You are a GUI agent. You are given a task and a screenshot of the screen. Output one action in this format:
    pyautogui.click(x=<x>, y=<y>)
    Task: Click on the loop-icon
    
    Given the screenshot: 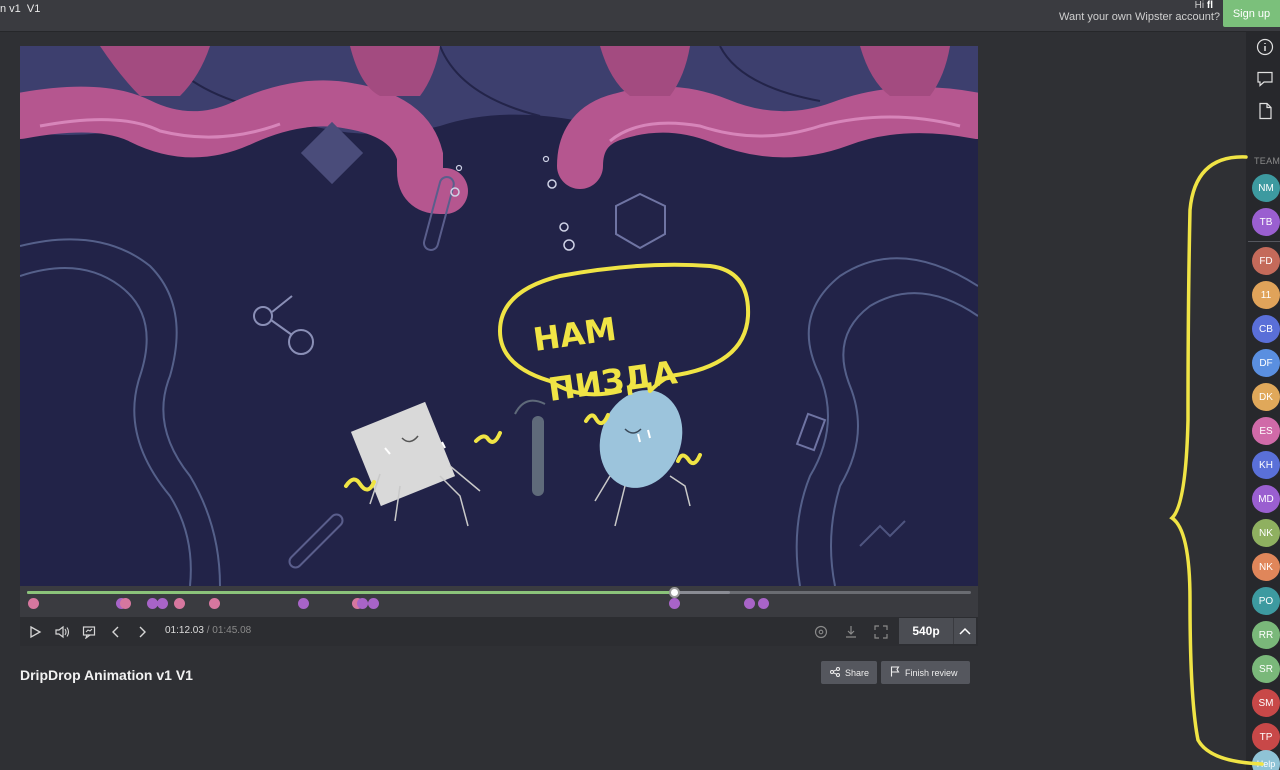 What is the action you would take?
    pyautogui.click(x=821, y=632)
    